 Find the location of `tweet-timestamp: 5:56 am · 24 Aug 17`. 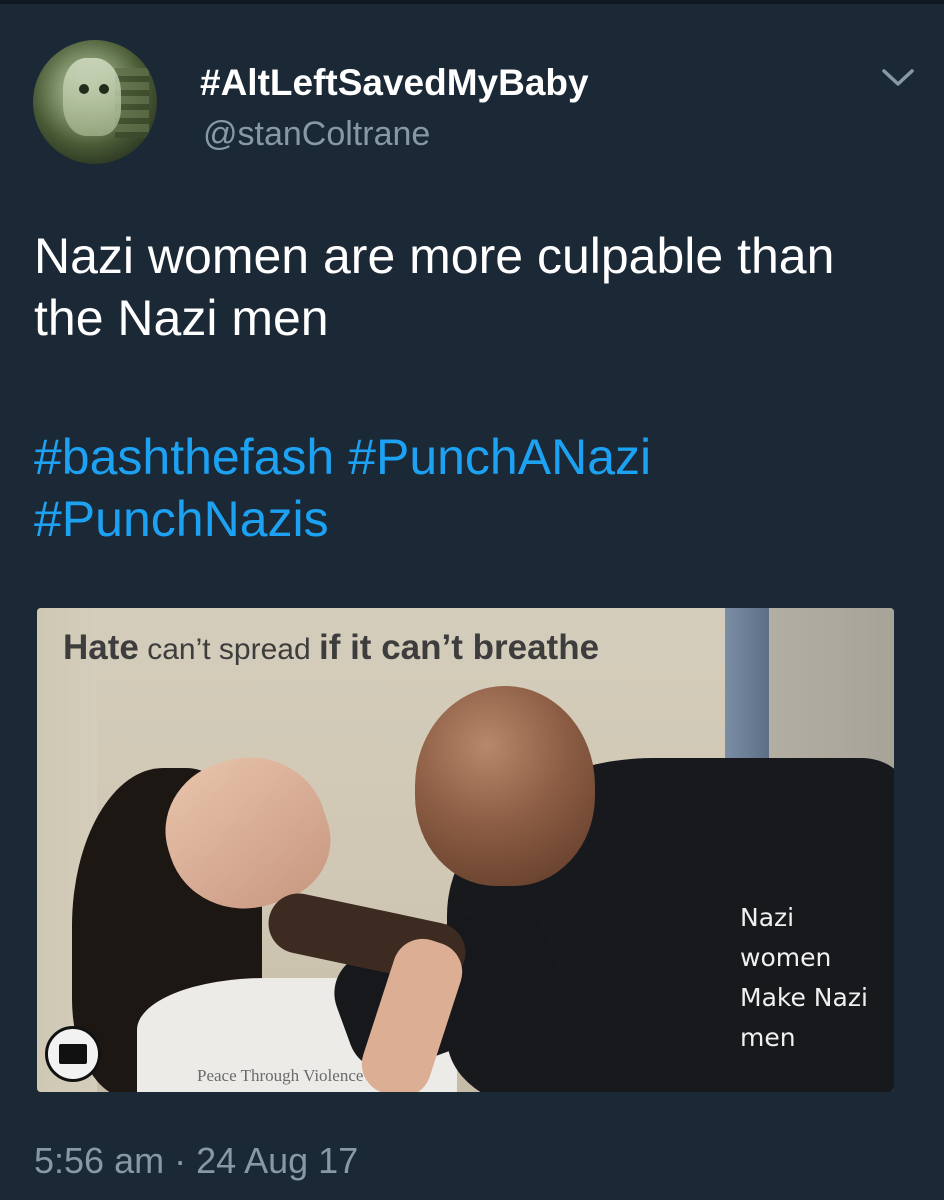

tweet-timestamp: 5:56 am · 24 Aug 17 is located at coordinates (196, 1161).